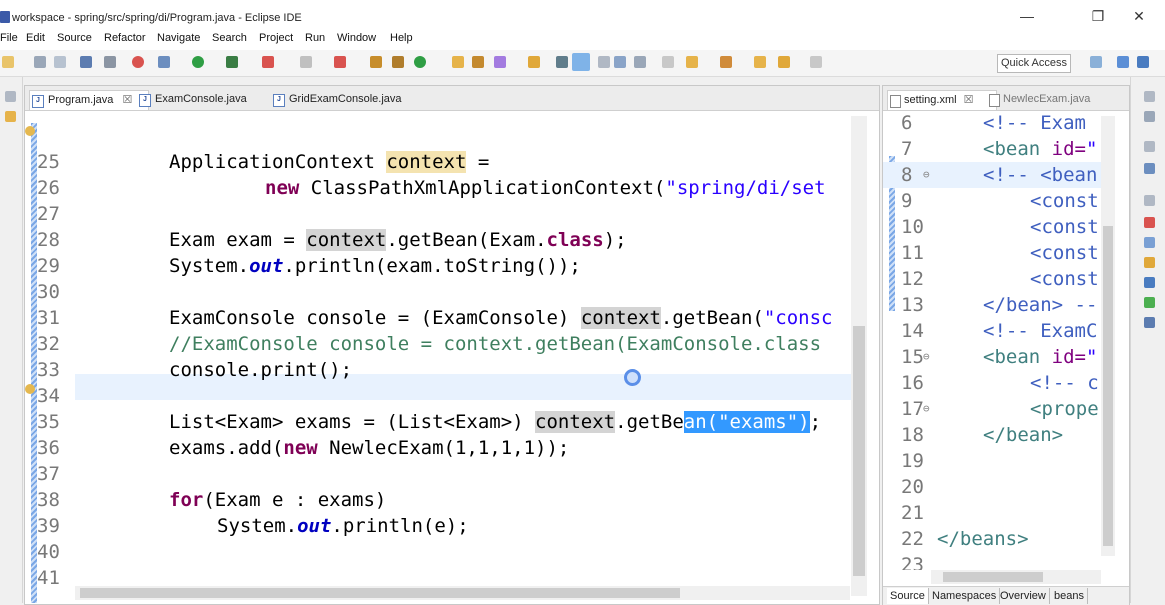  I want to click on menu-navigate: Navigate, so click(178, 38).